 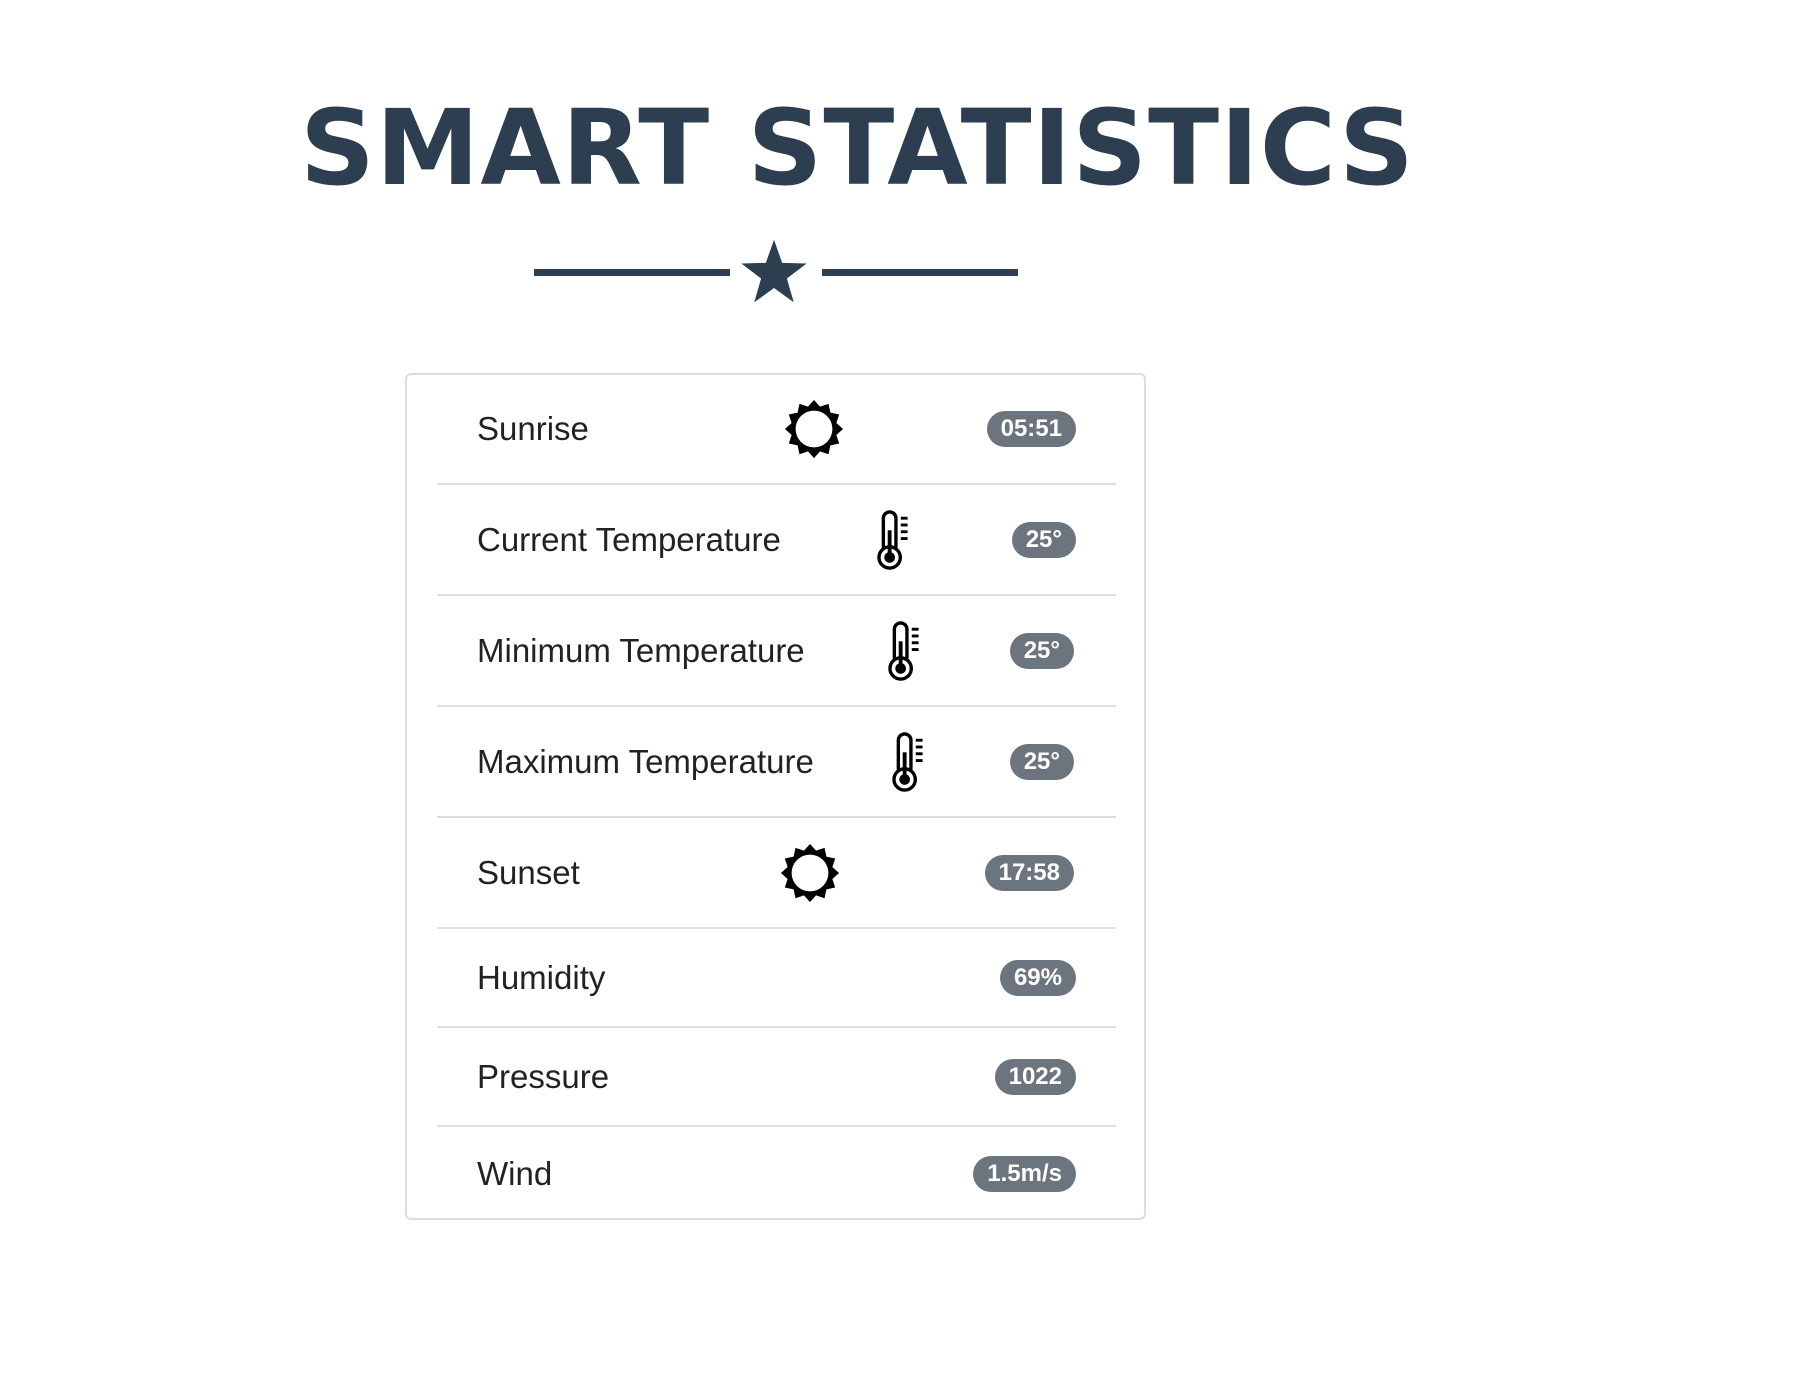 What do you see at coordinates (632, 272) in the screenshot?
I see `divider-line-left` at bounding box center [632, 272].